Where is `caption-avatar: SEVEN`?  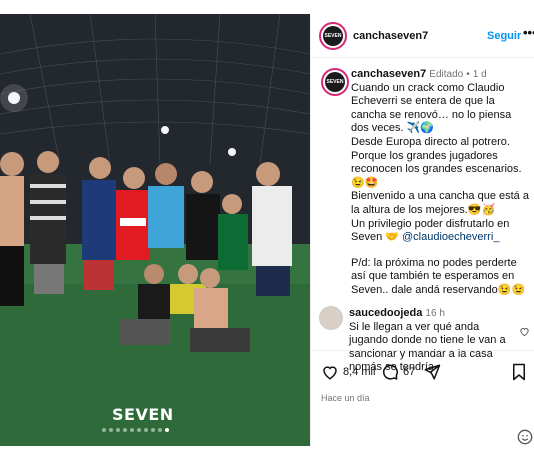
caption-avatar: SEVEN is located at coordinates (335, 82).